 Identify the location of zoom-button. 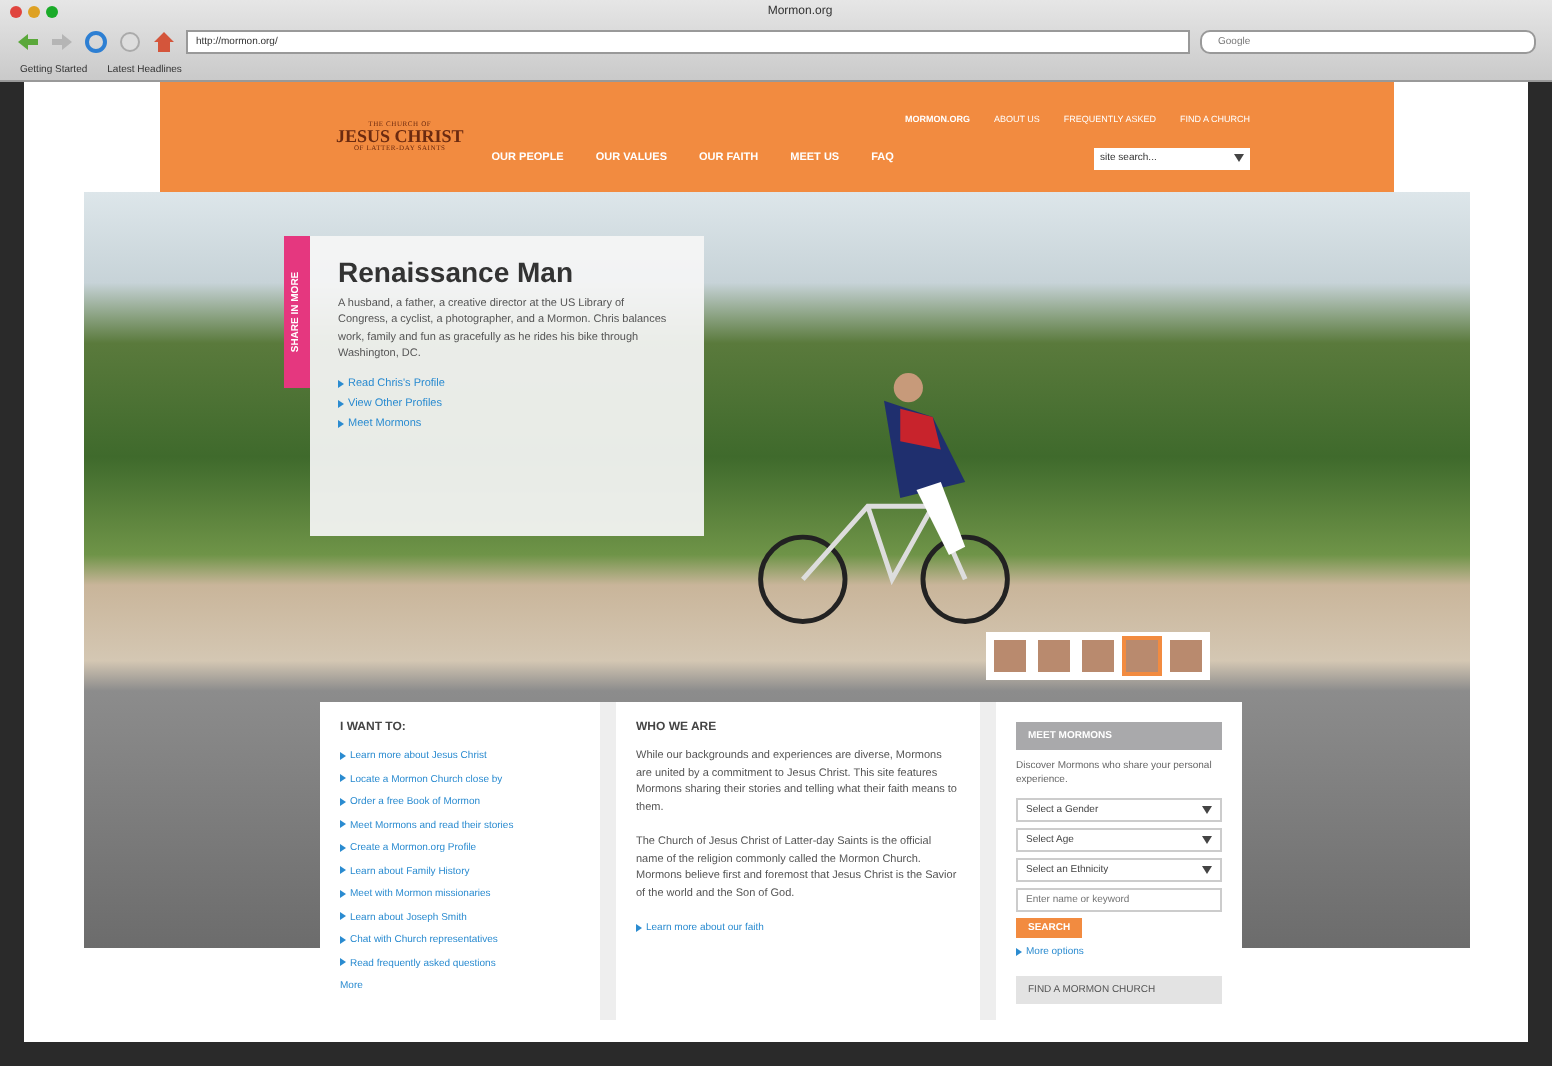
(52, 12).